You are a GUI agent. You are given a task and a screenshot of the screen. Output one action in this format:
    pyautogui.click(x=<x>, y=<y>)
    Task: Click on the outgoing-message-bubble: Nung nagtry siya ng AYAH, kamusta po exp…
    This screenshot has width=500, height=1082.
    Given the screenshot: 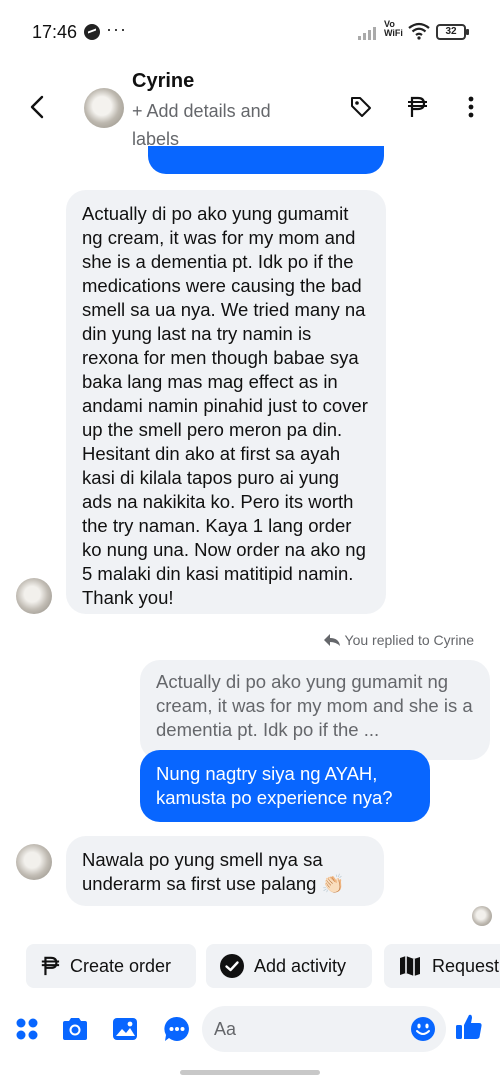 What is the action you would take?
    pyautogui.click(x=285, y=786)
    